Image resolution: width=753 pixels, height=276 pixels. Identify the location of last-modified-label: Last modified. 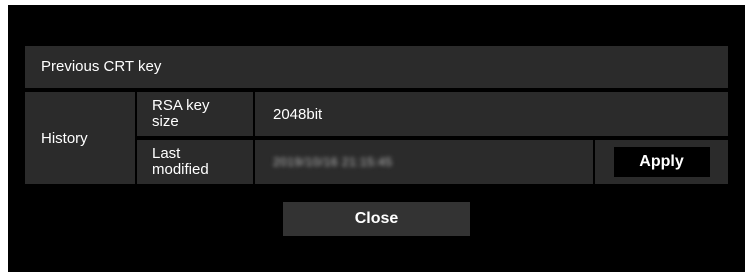
(195, 162).